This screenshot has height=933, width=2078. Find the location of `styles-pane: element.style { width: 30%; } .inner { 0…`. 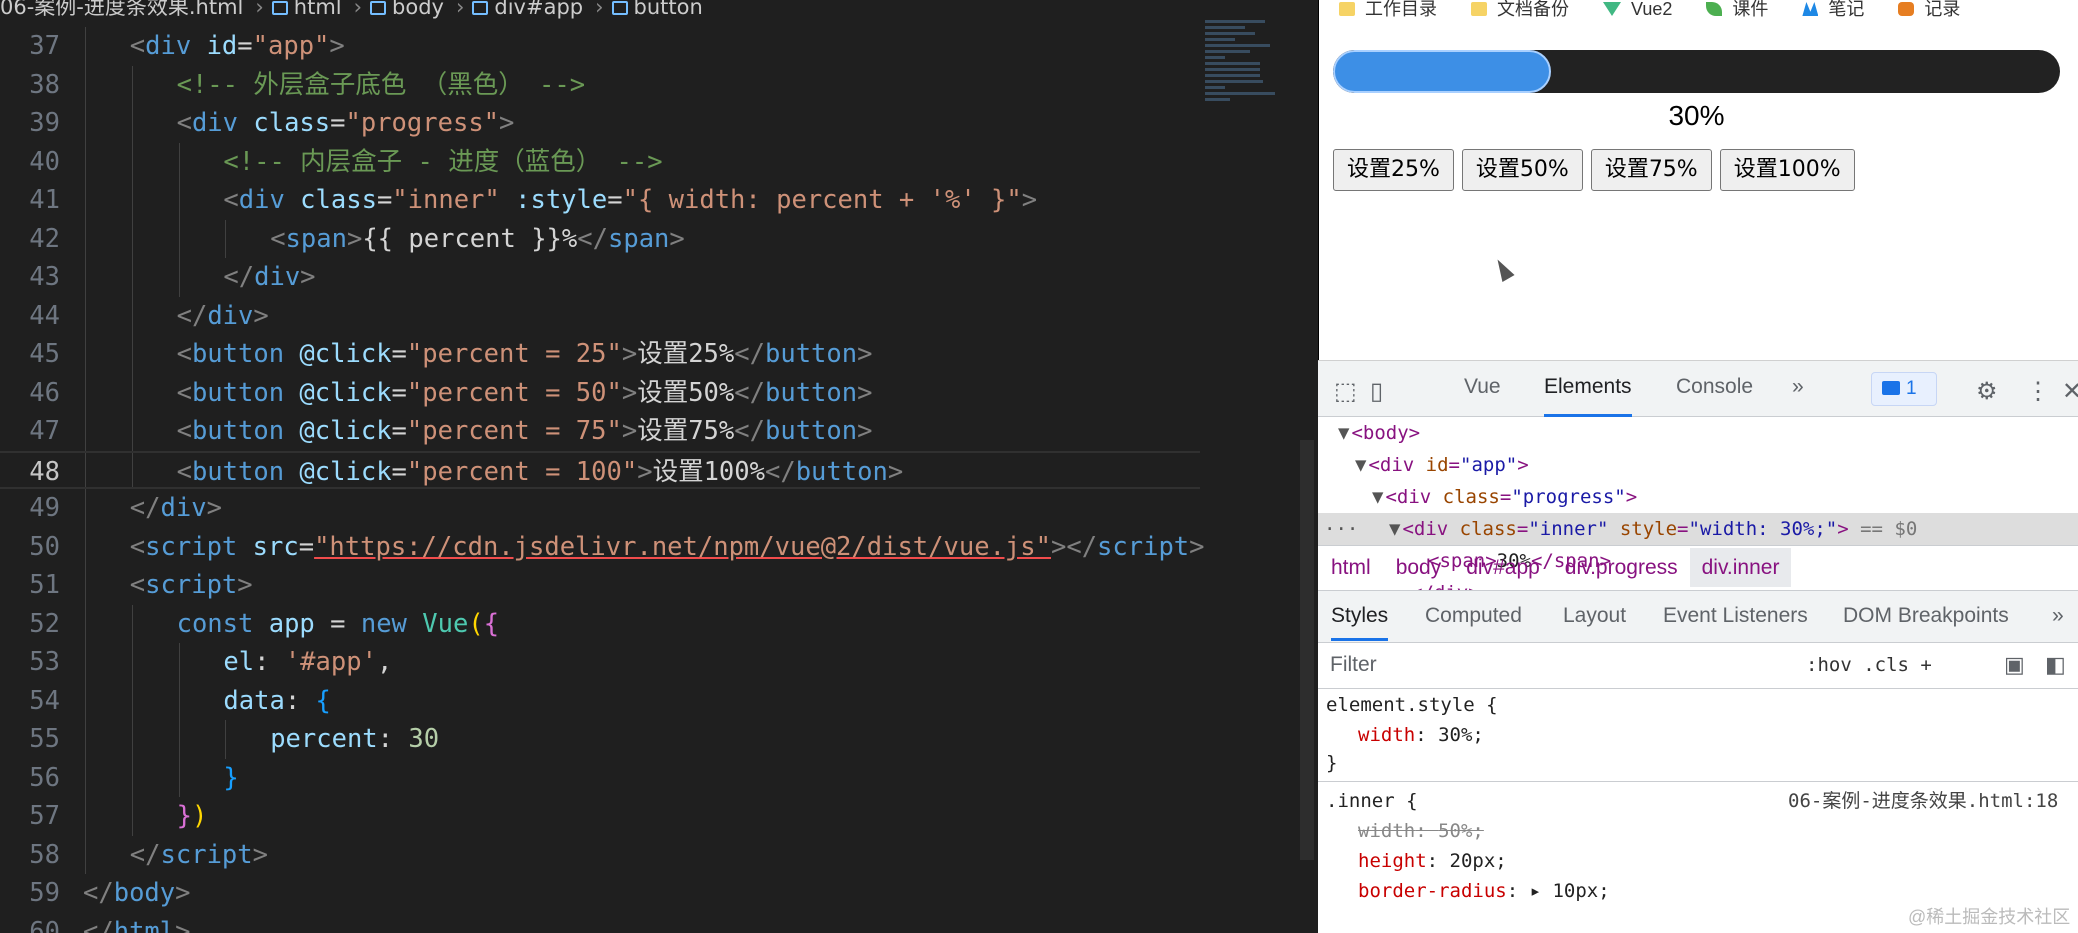

styles-pane: element.style { width: 30%; } .inner { 0… is located at coordinates (1698, 811).